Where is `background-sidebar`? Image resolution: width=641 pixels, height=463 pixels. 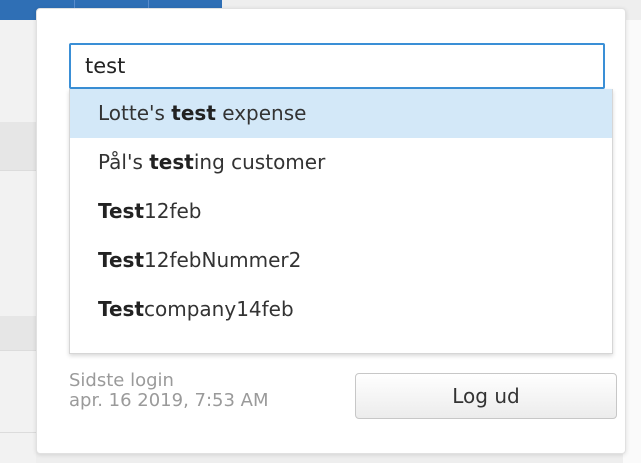 background-sidebar is located at coordinates (18, 241).